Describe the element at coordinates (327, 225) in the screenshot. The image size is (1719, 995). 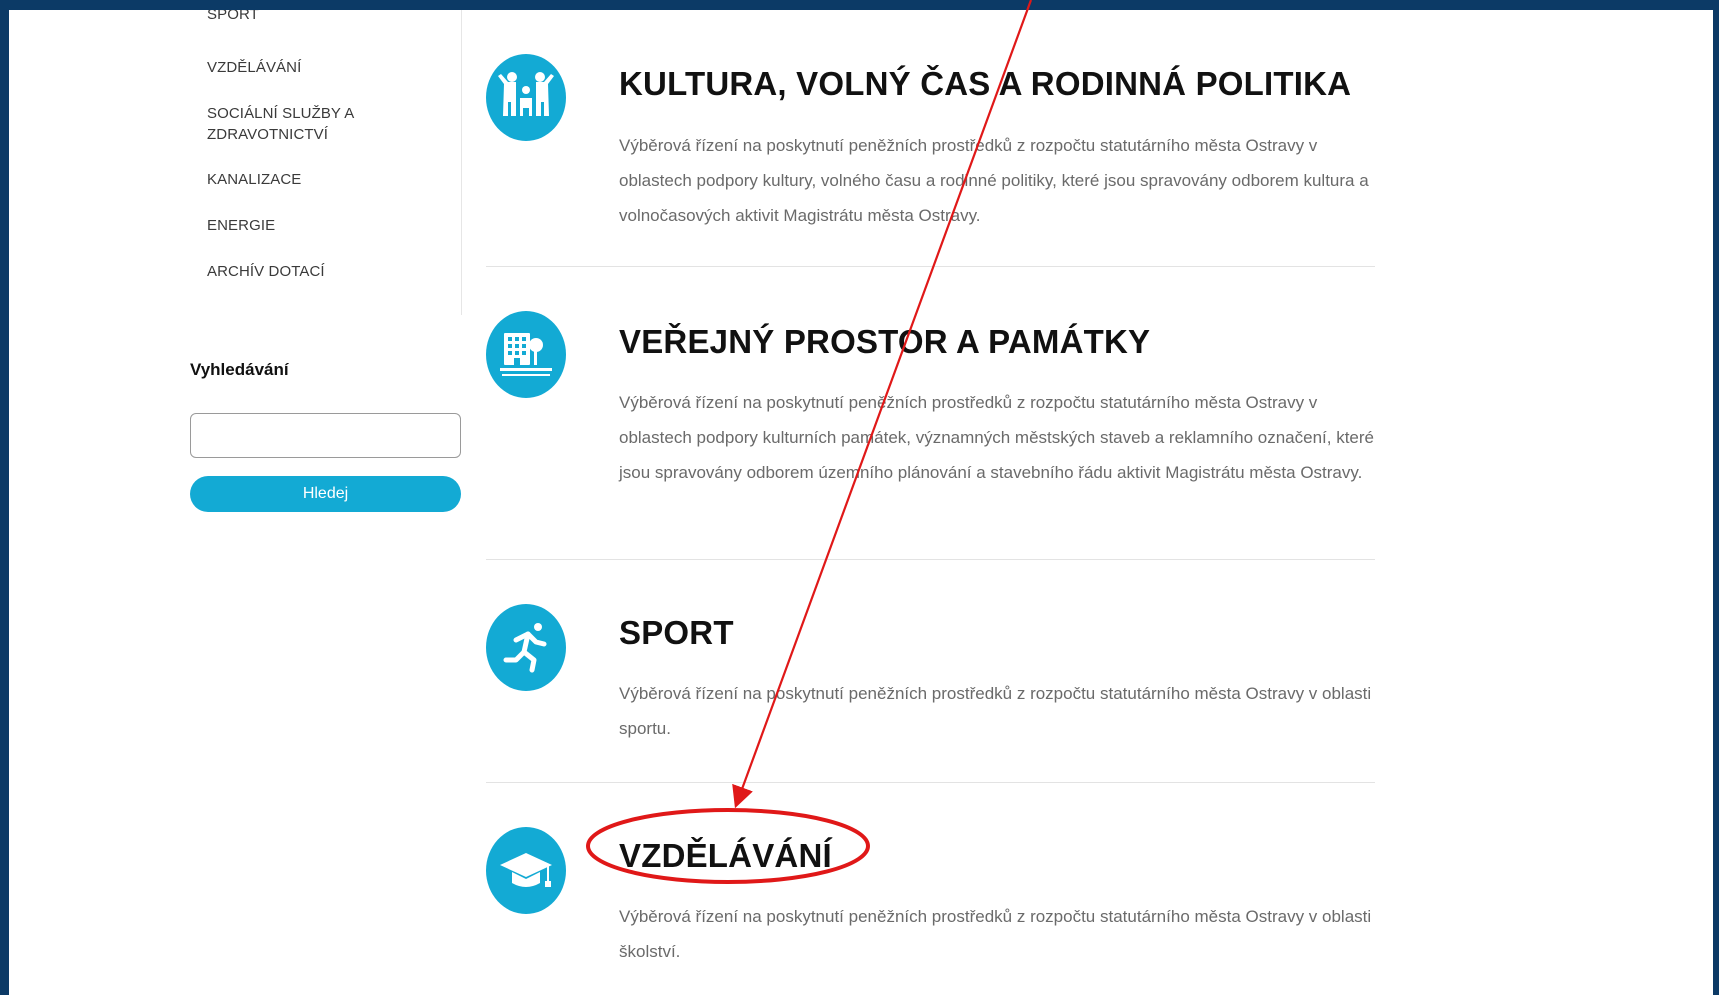
I see `sidebar-item-energie: ENERGIE` at that location.